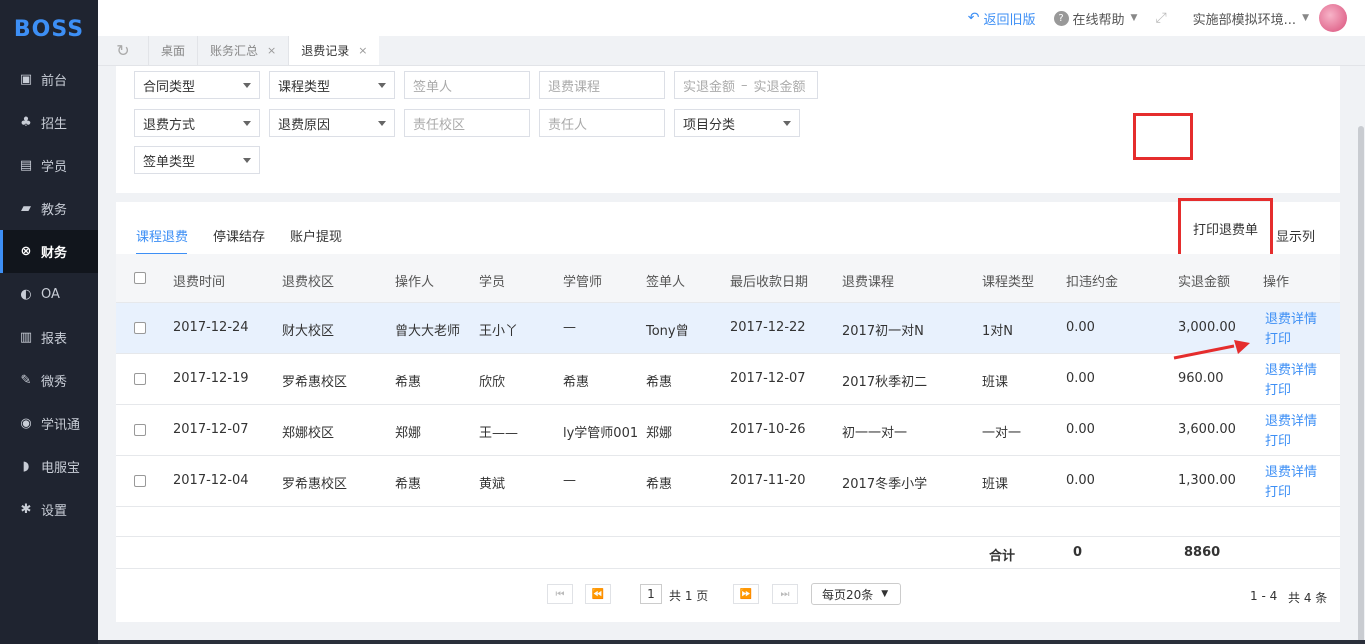  Describe the element at coordinates (332, 85) in the screenshot. I see `course-type-select: 课程类型` at that location.